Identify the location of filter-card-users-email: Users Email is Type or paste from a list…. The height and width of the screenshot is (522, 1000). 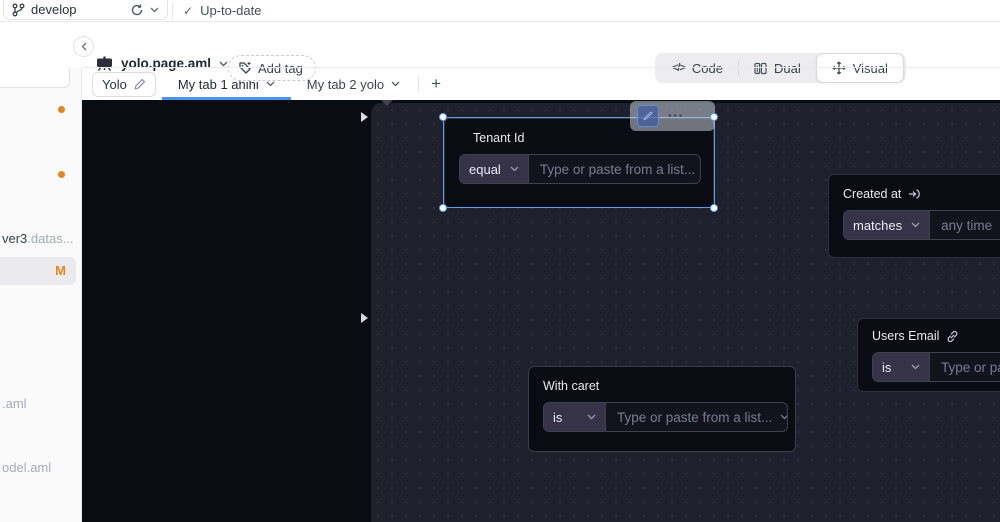
(928, 355).